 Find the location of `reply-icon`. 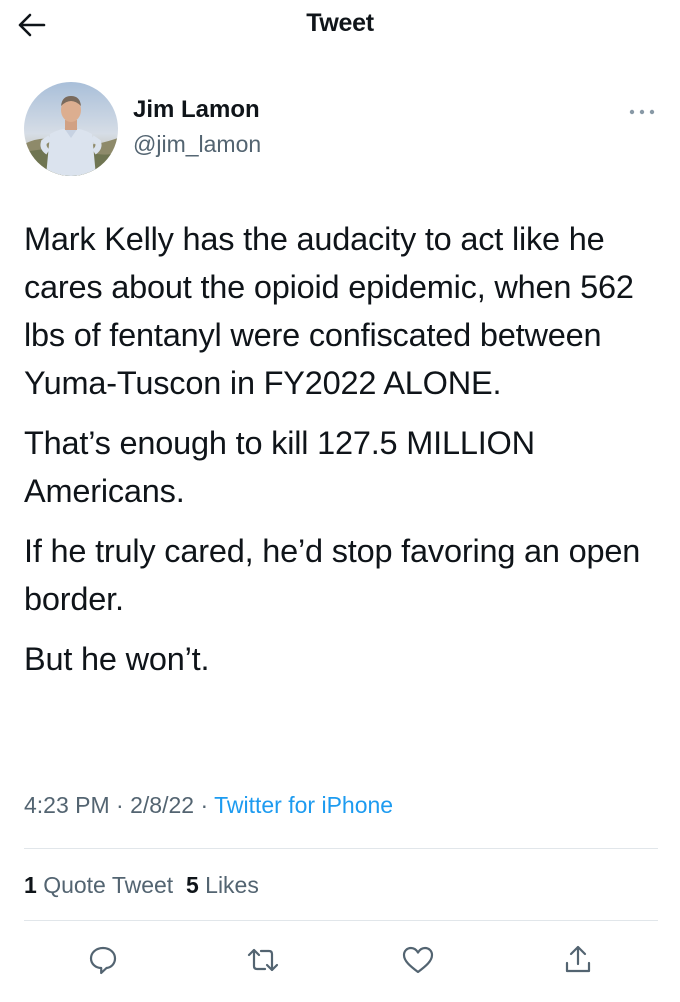

reply-icon is located at coordinates (103, 960).